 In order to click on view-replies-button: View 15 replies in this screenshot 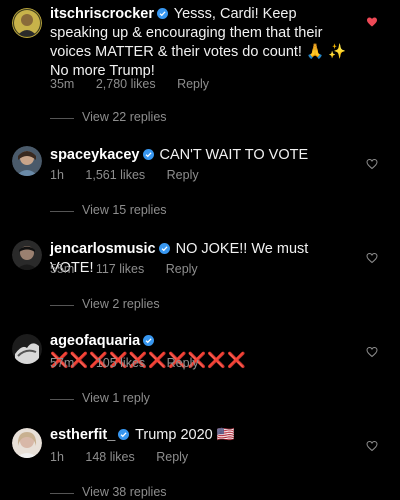, I will do `click(108, 210)`.